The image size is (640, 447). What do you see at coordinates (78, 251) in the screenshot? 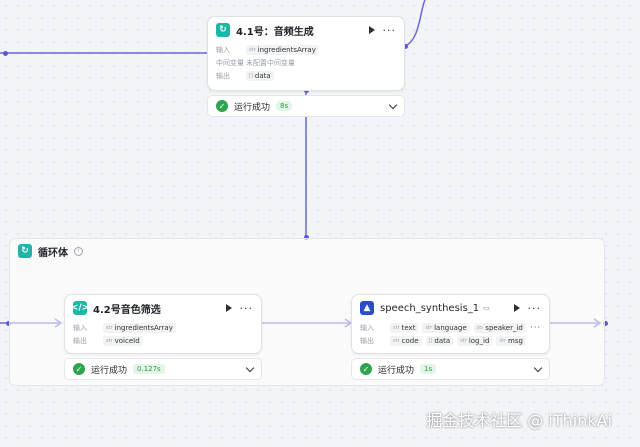
I see `info-icon: i` at bounding box center [78, 251].